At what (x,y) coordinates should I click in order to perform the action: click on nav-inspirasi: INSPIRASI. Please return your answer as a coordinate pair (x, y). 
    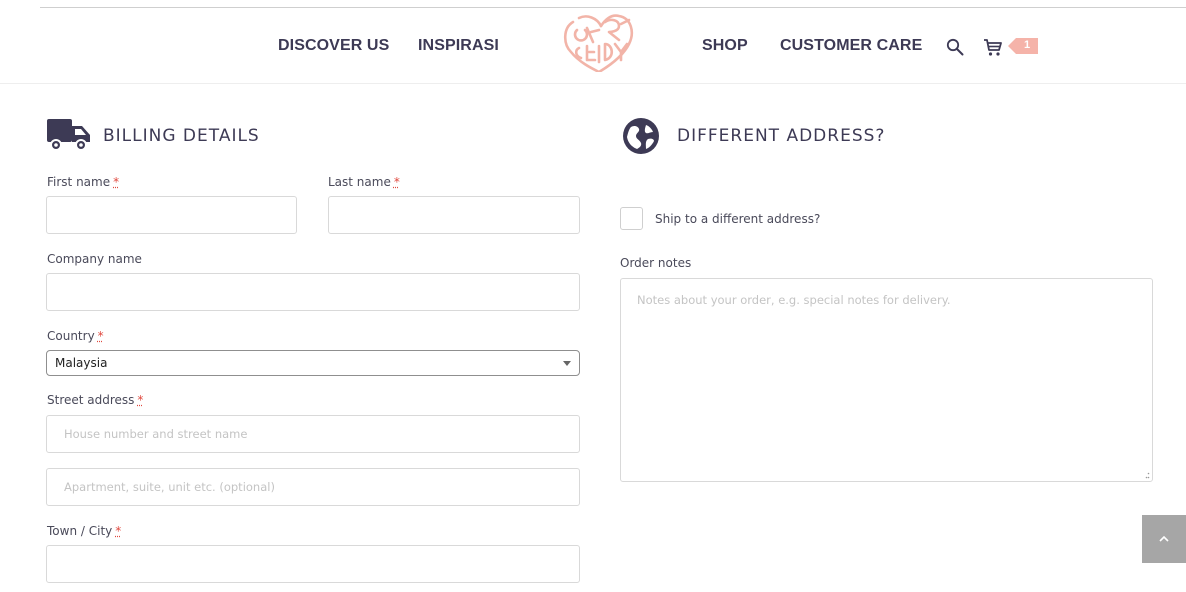
    Looking at the image, I should click on (458, 46).